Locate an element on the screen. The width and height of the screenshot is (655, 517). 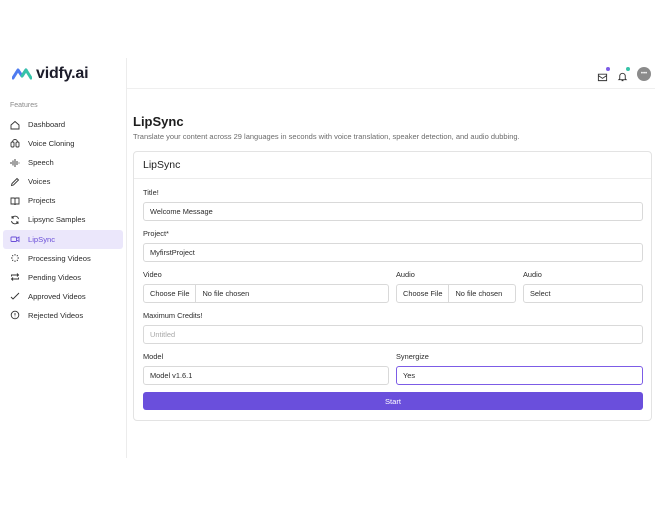
repeat-icon is located at coordinates (15, 277).